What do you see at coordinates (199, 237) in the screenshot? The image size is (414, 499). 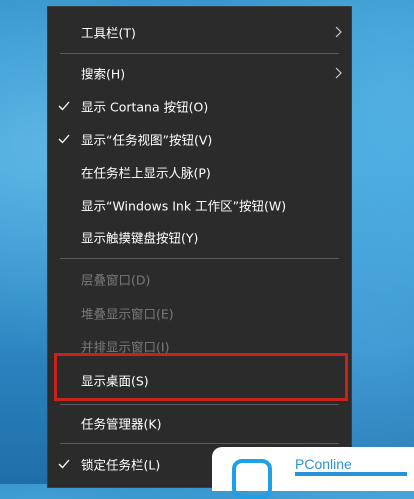 I see `menu-item-show-touch-keyboard: 显示触摸键盘按钮(Y)` at bounding box center [199, 237].